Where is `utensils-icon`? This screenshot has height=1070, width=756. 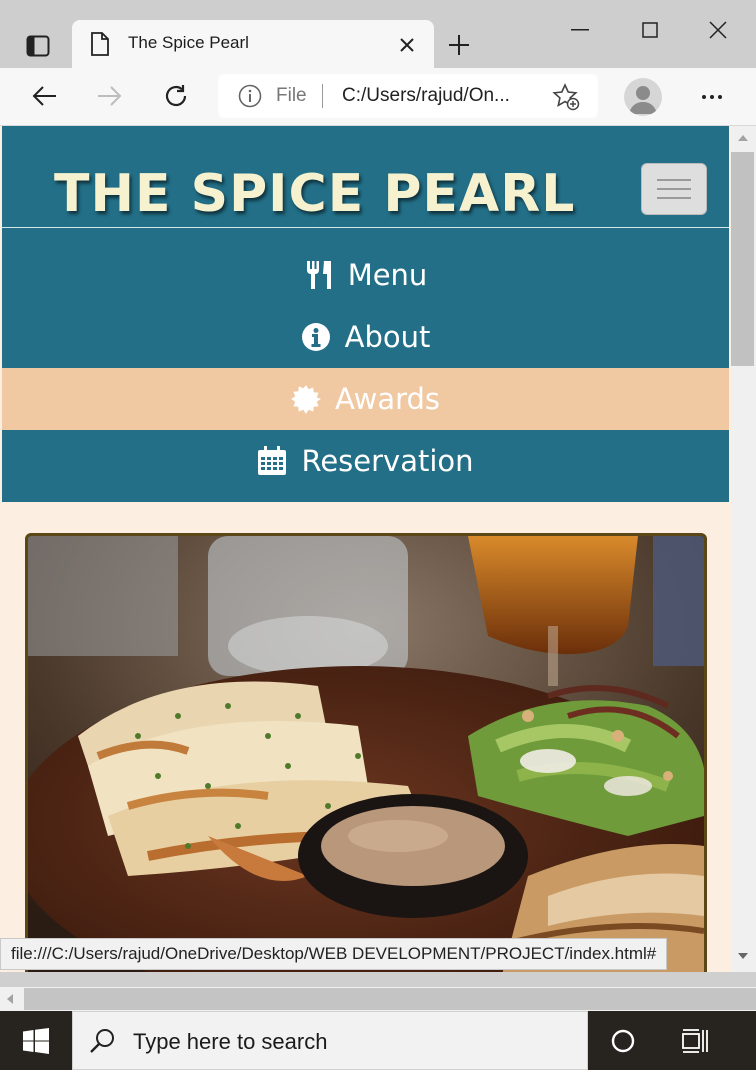 utensils-icon is located at coordinates (319, 275).